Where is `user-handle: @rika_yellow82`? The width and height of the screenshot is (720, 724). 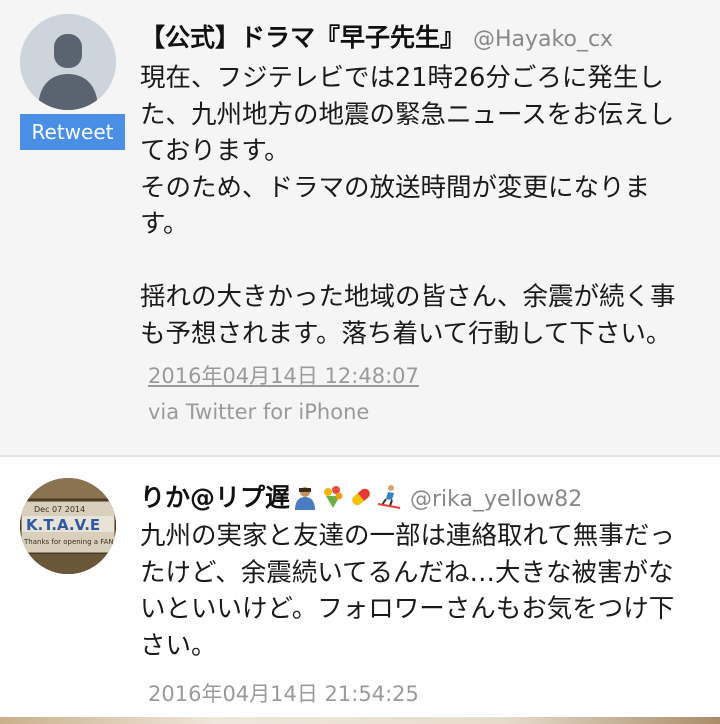
user-handle: @rika_yellow82 is located at coordinates (496, 499).